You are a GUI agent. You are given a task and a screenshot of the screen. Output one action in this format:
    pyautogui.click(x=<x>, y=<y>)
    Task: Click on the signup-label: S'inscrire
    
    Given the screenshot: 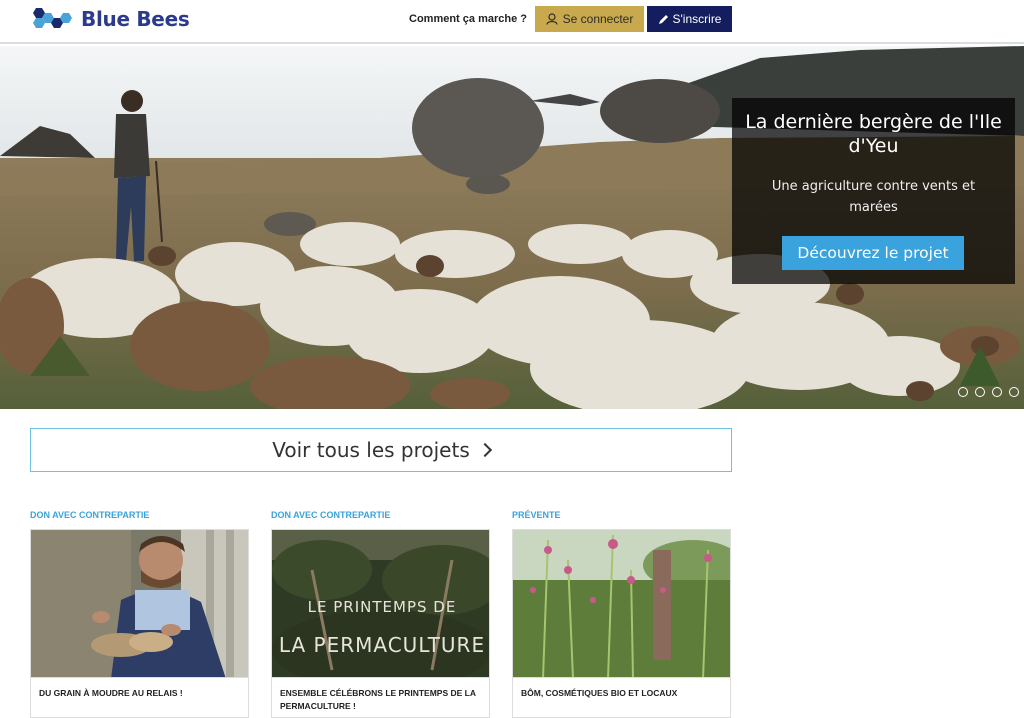 What is the action you would take?
    pyautogui.click(x=697, y=19)
    